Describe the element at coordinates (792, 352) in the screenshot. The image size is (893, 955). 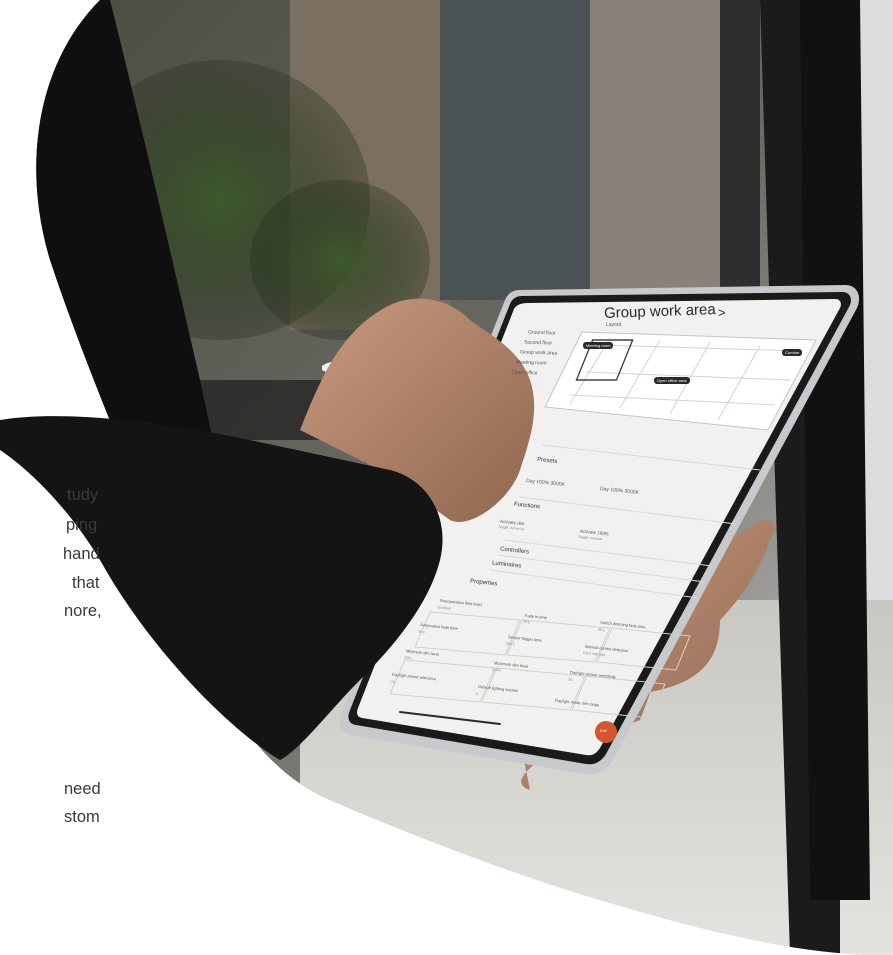
I see `map-tag-corridor: Corridor` at that location.